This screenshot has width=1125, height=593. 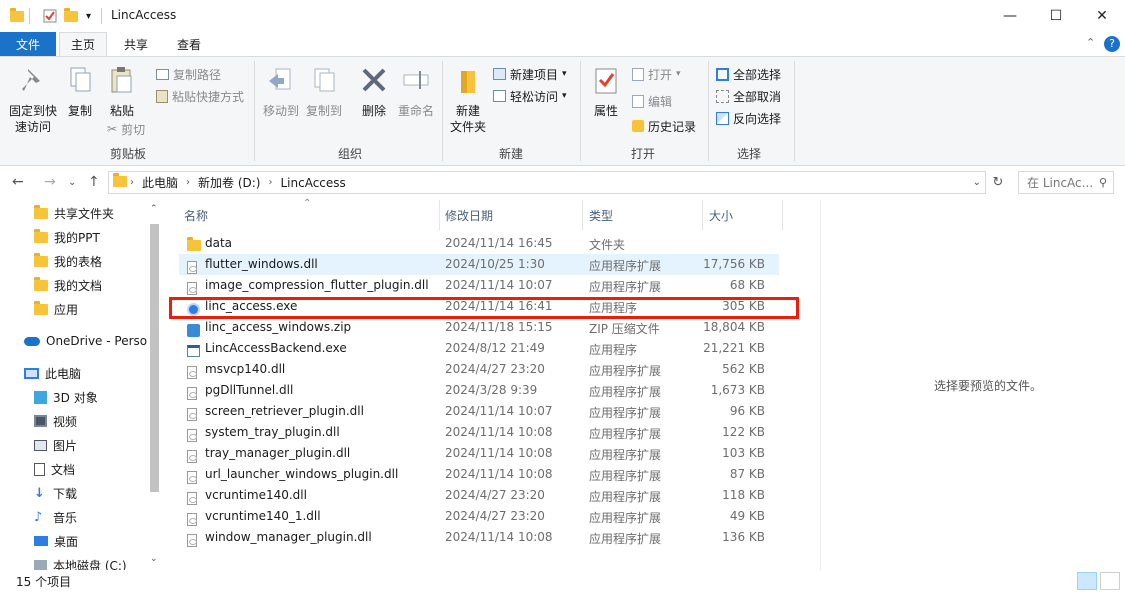 I want to click on file-name: image_compression_flutter_plugin.dll, so click(x=317, y=285).